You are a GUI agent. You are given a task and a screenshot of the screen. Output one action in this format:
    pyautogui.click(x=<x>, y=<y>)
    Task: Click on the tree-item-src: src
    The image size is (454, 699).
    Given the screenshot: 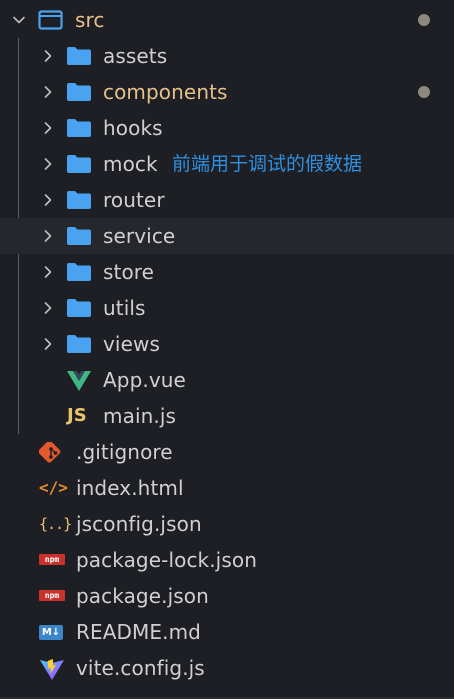 What is the action you would take?
    pyautogui.click(x=227, y=20)
    